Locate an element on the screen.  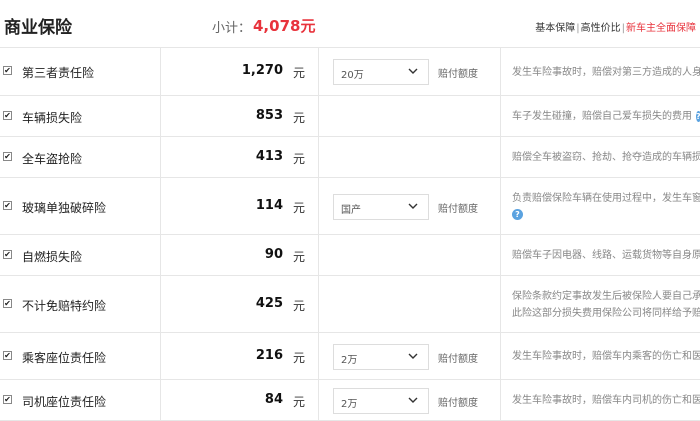
insurance-desc: 赔偿车子因电器、线路、运载货物等自身原因 is located at coordinates (606, 255).